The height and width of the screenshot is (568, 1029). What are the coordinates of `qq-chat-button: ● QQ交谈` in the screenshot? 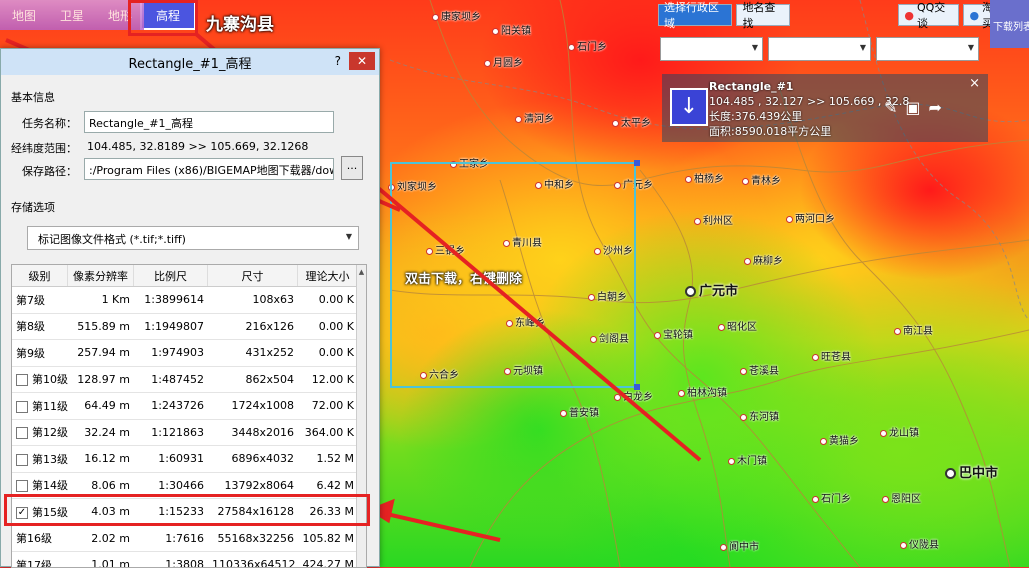 It's located at (929, 15).